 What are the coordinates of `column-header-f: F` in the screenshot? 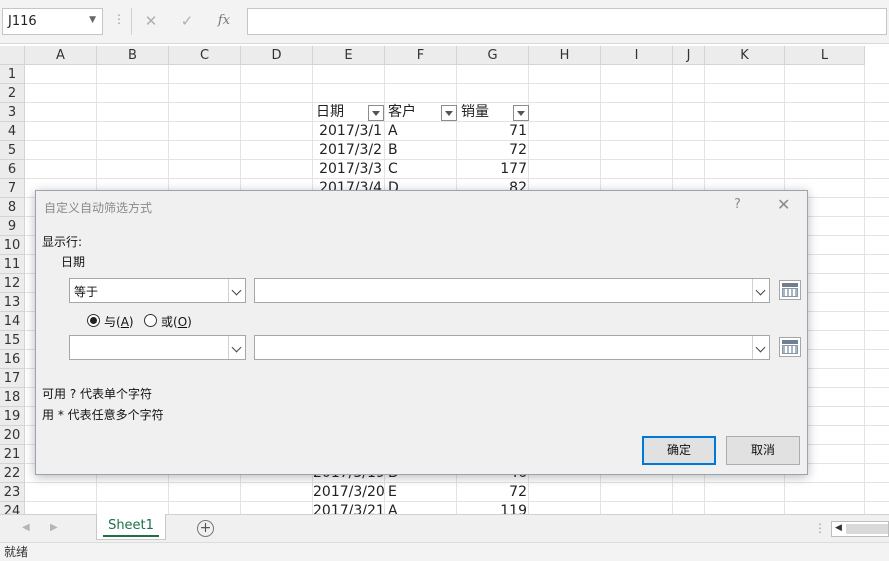 It's located at (421, 55).